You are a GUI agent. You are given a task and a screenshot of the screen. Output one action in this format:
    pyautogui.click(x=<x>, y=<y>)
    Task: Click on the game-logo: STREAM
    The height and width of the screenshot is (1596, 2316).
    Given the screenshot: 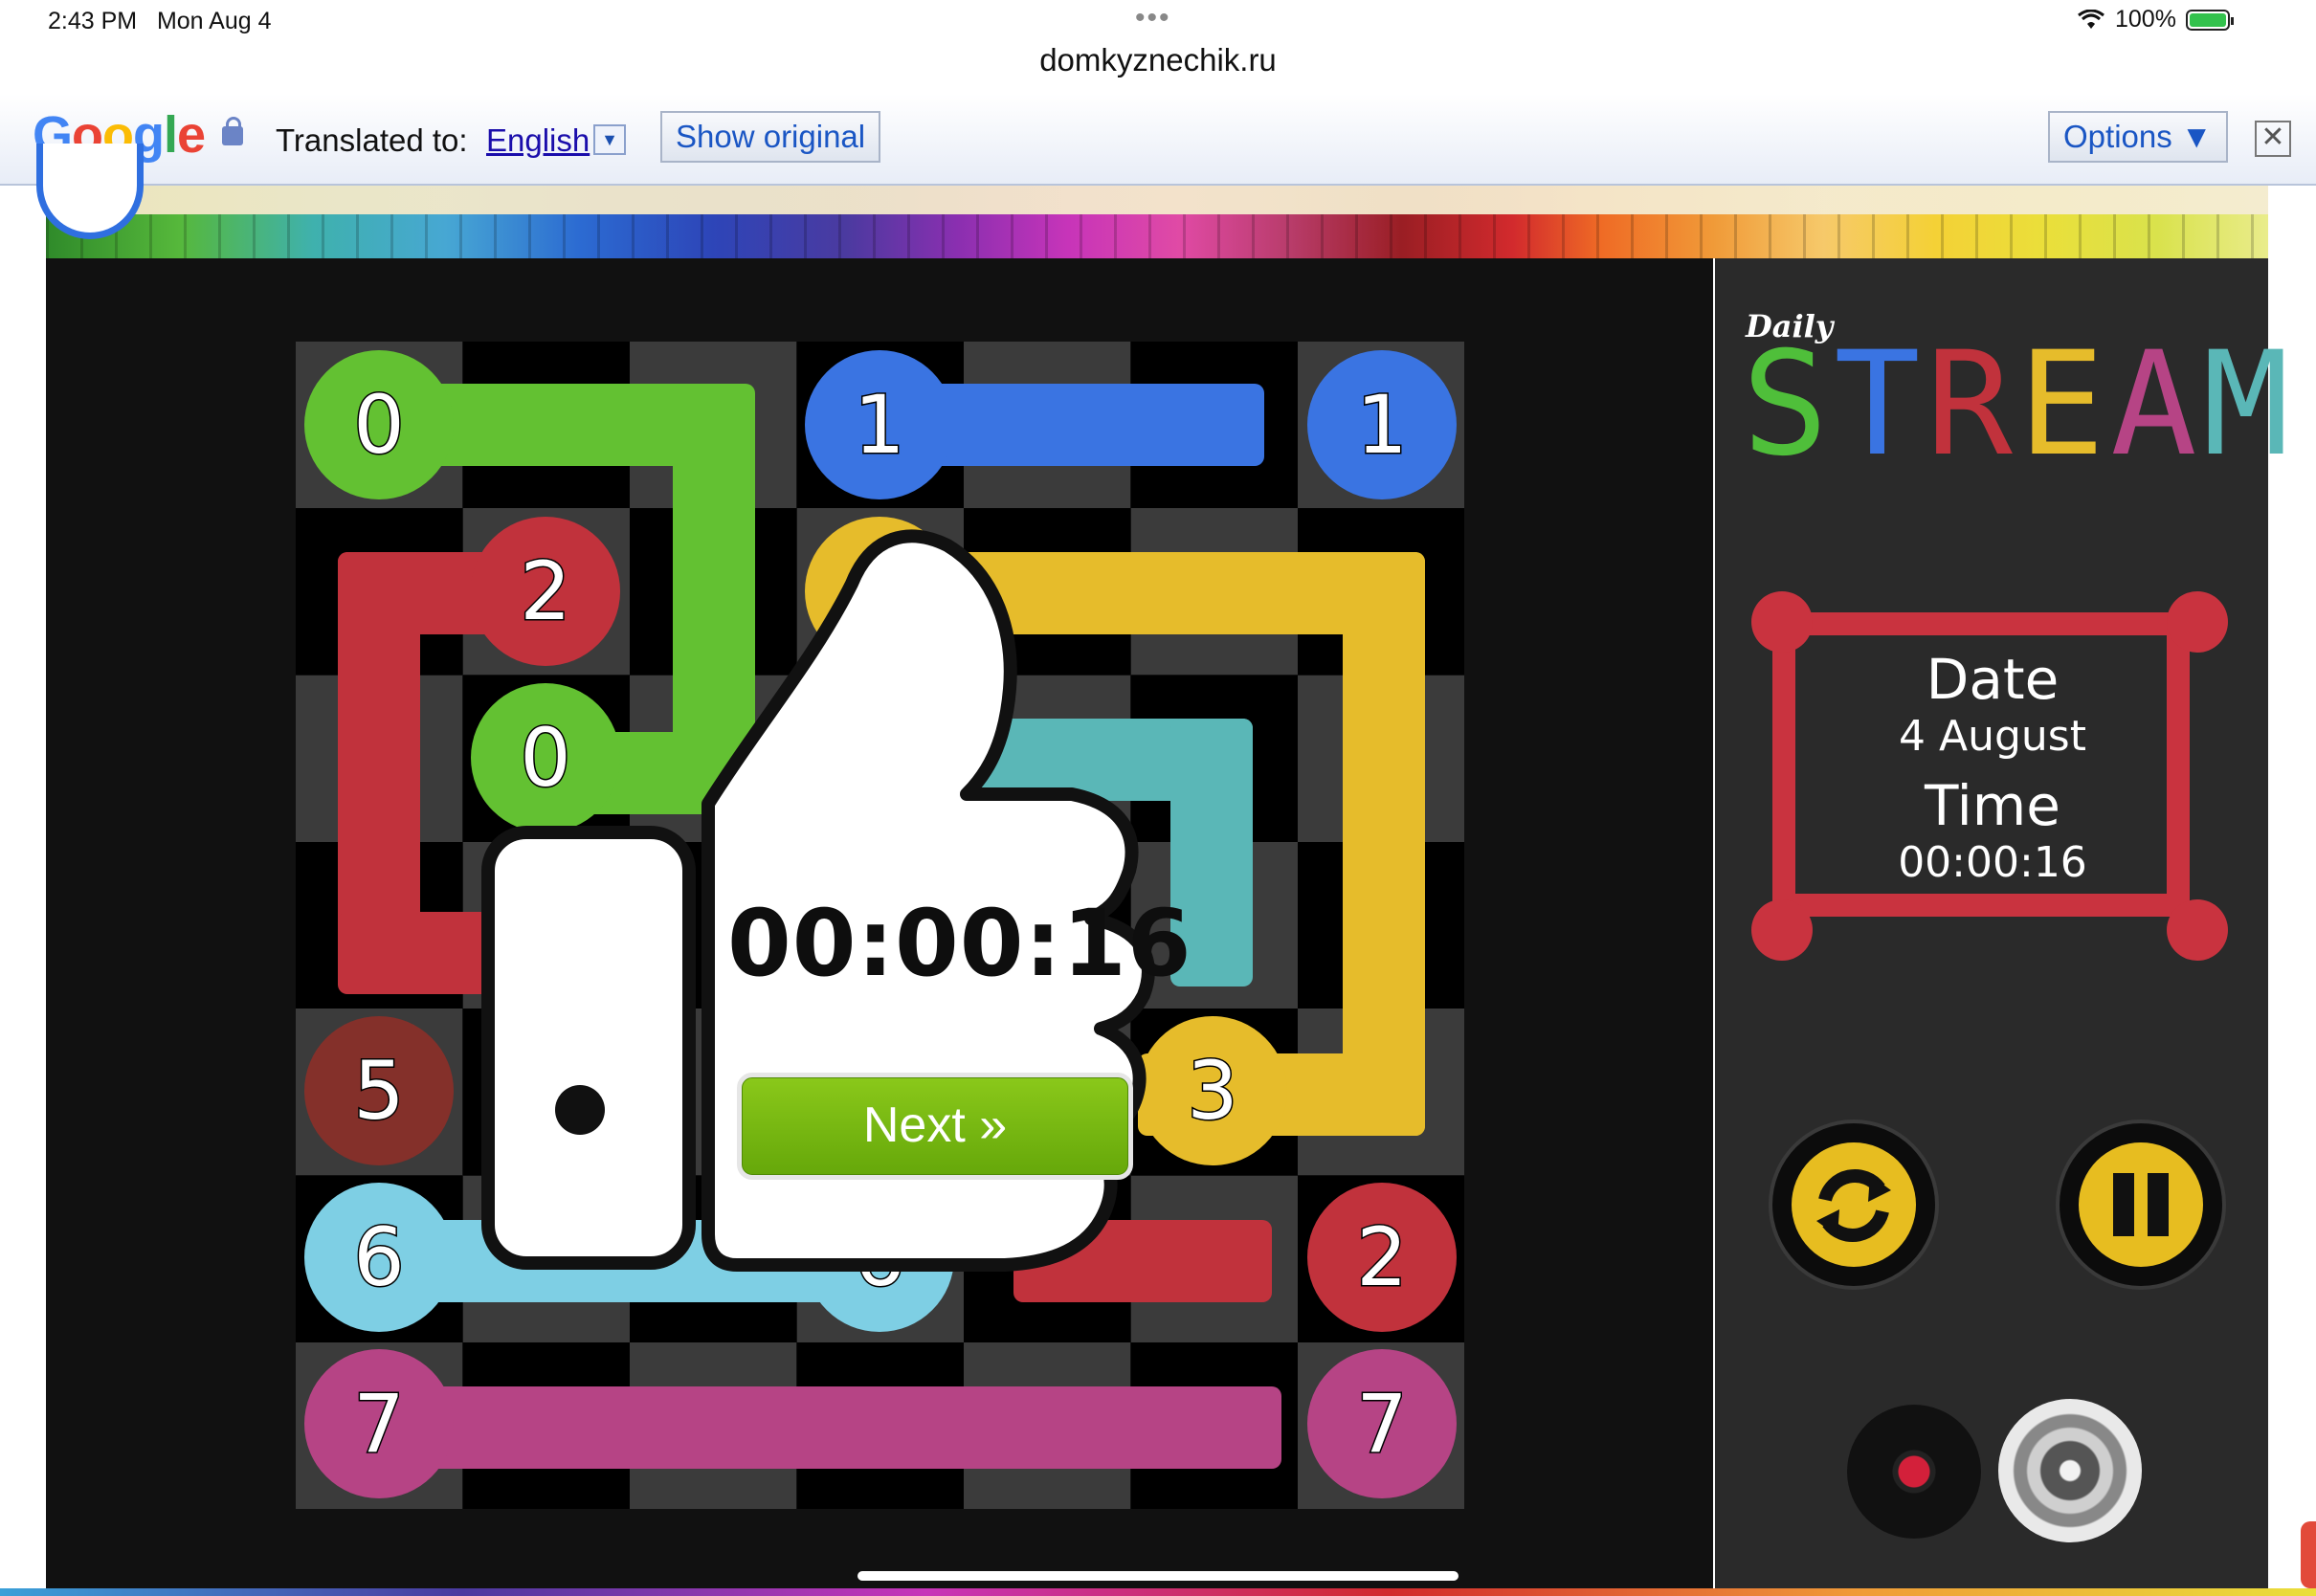 What is the action you would take?
    pyautogui.click(x=2018, y=405)
    